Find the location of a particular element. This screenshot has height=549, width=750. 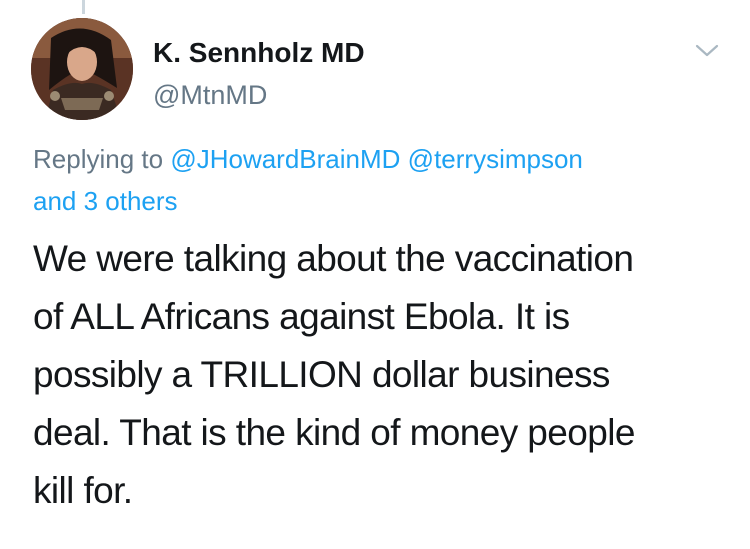

author-name: K. Sennholz MD is located at coordinates (259, 53).